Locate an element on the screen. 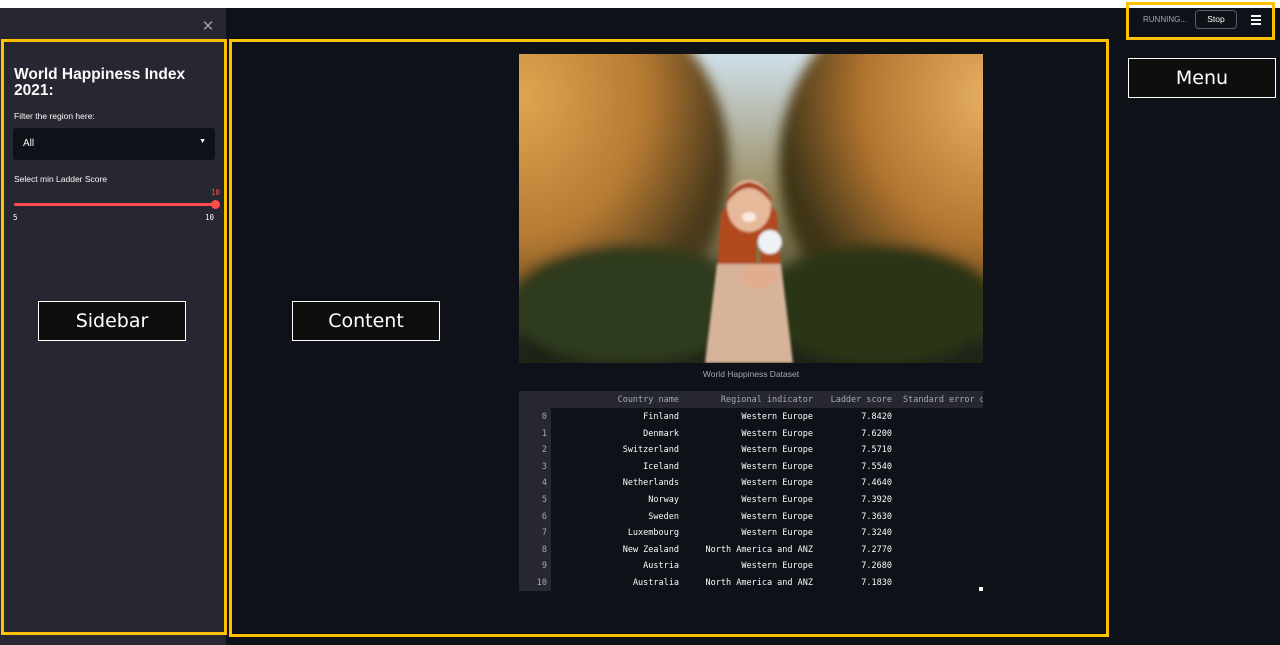 The image size is (1280, 645). row-index: 10 is located at coordinates (542, 583).